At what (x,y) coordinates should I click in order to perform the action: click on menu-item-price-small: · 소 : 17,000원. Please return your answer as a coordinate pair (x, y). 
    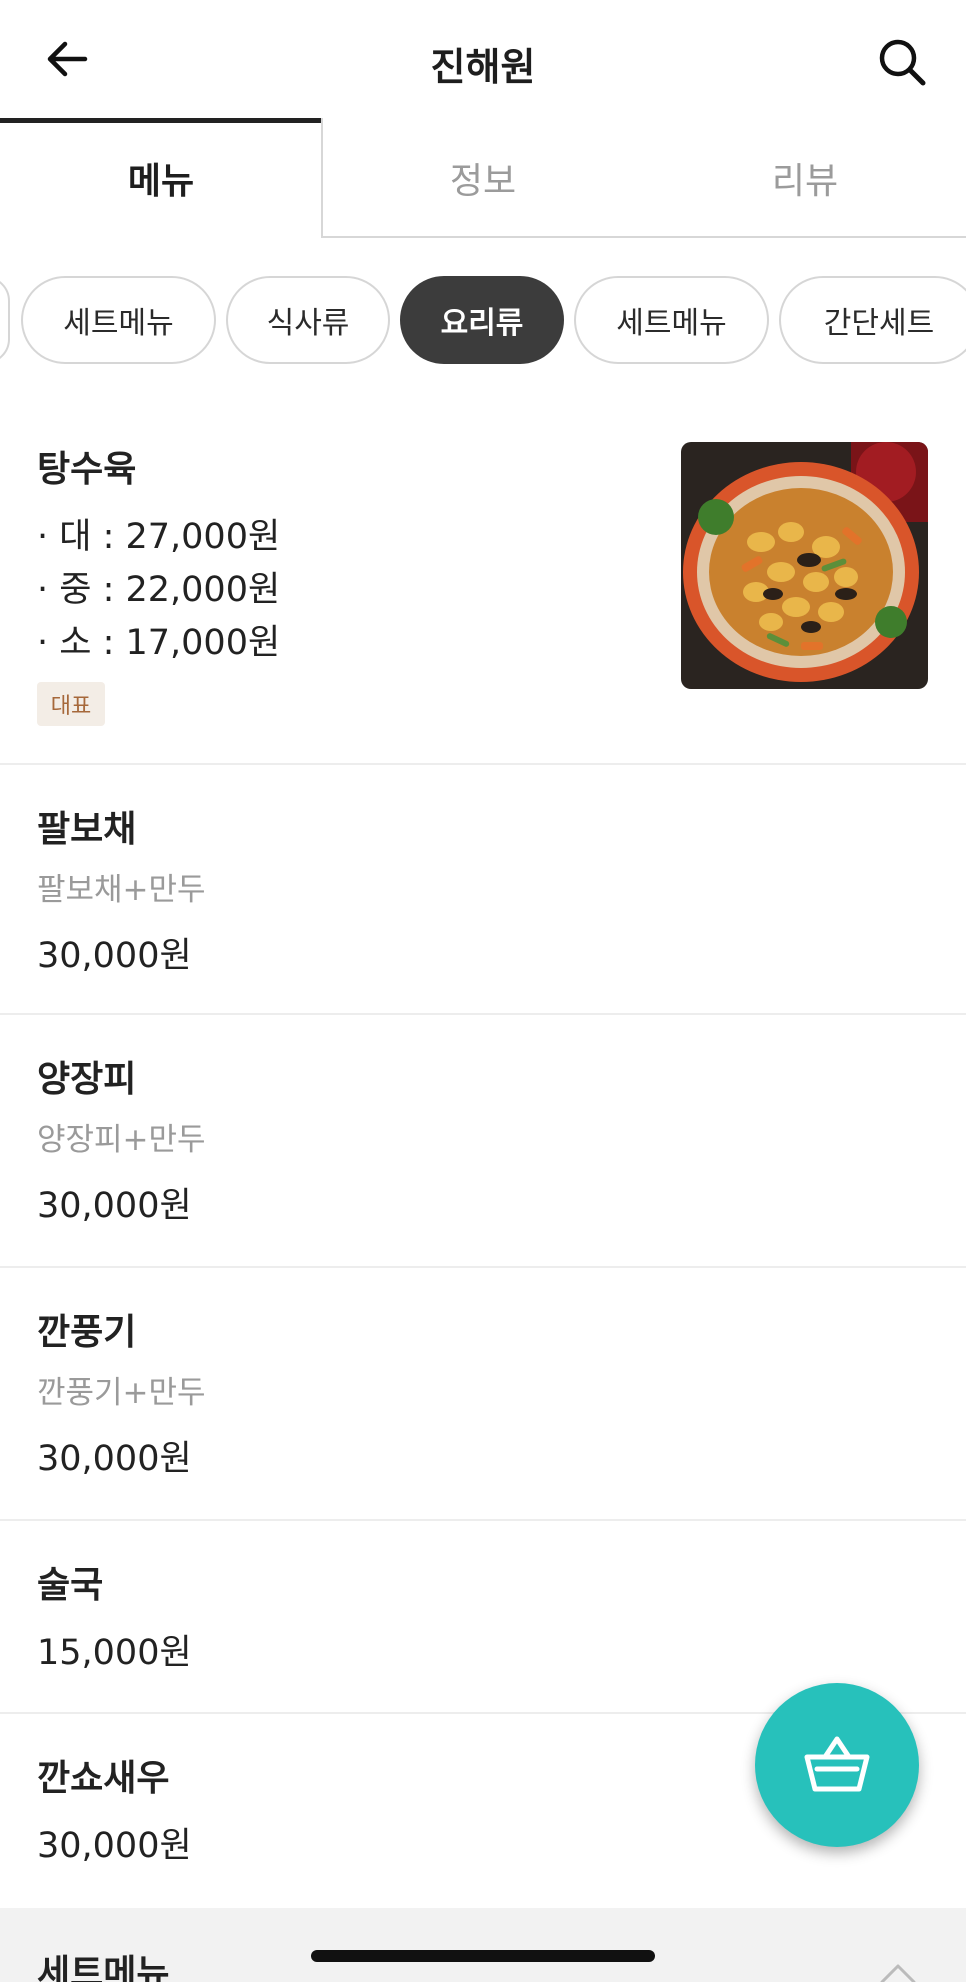
    Looking at the image, I should click on (159, 643).